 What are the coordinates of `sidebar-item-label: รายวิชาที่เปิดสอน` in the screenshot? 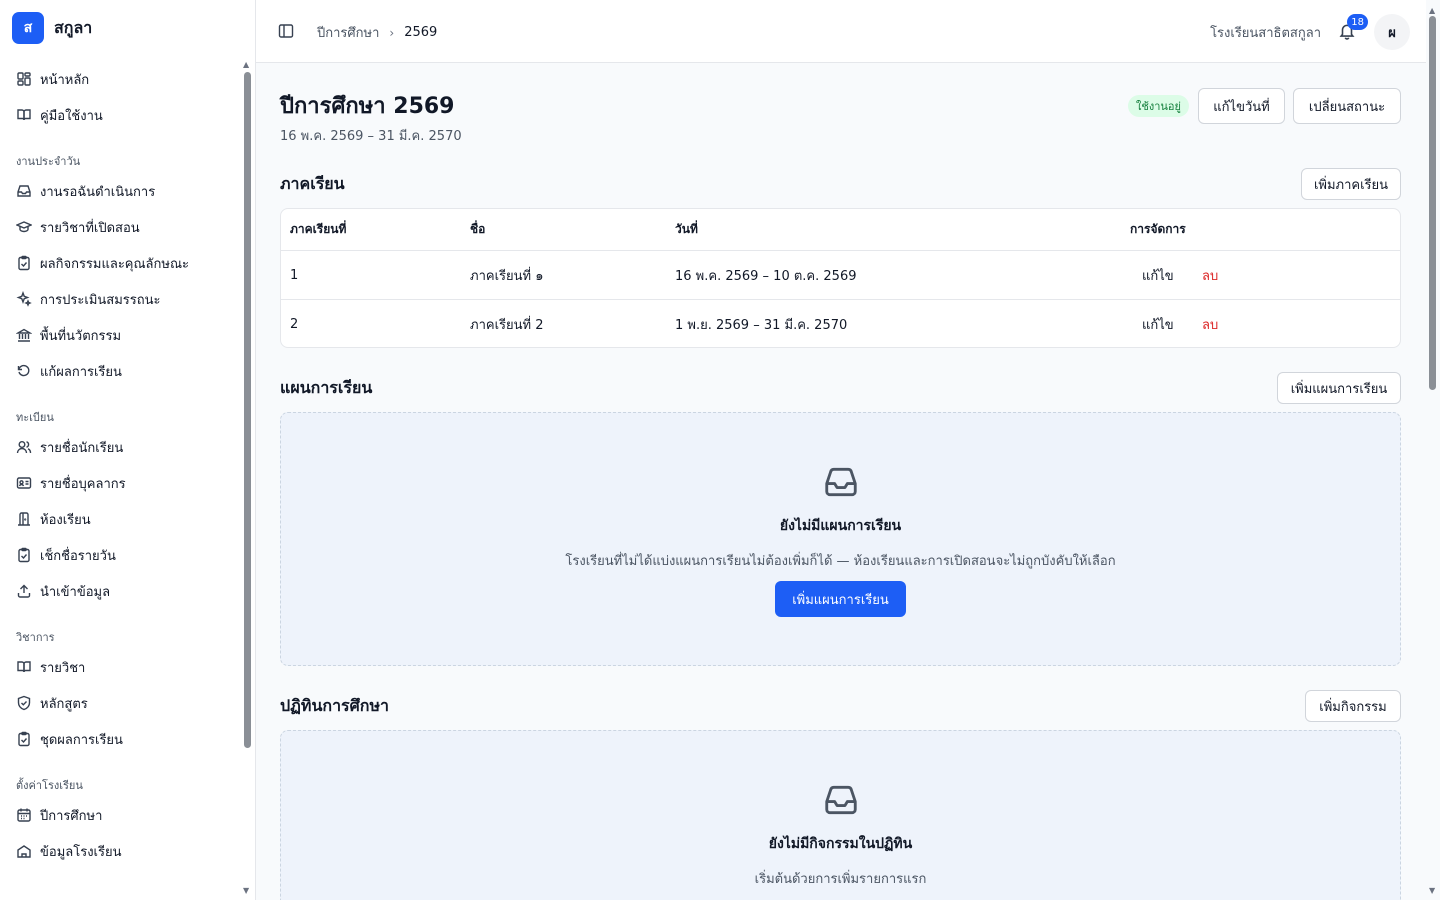 It's located at (90, 228).